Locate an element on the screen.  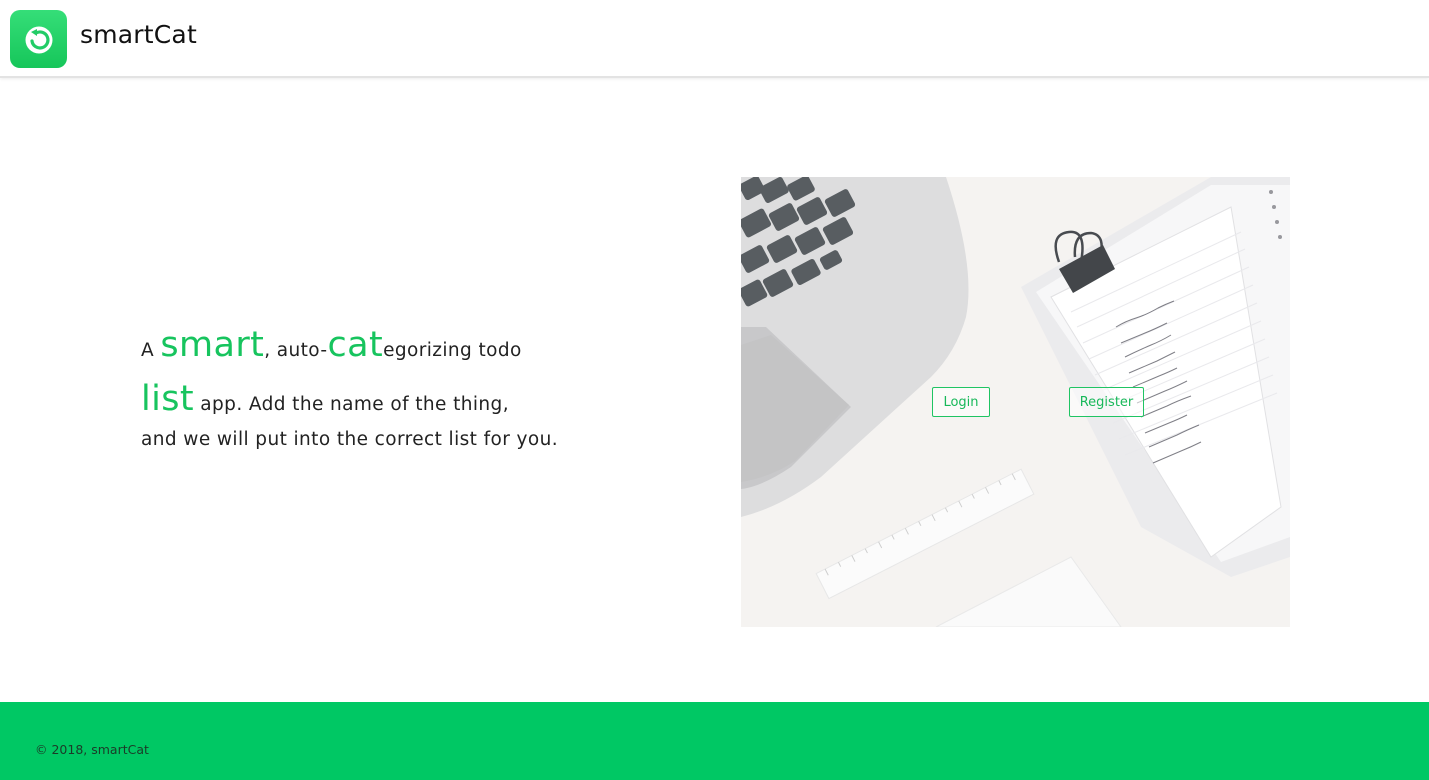
page-footer: © 2018, smartCat is located at coordinates (714, 741).